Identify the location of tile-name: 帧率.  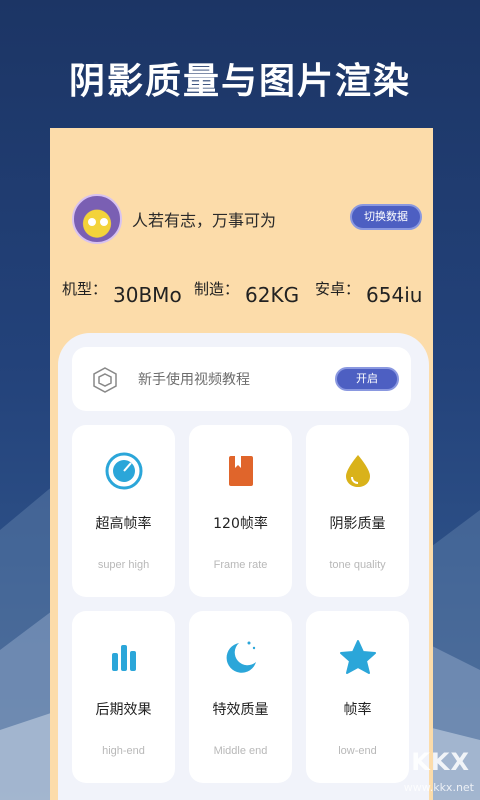
(357, 710).